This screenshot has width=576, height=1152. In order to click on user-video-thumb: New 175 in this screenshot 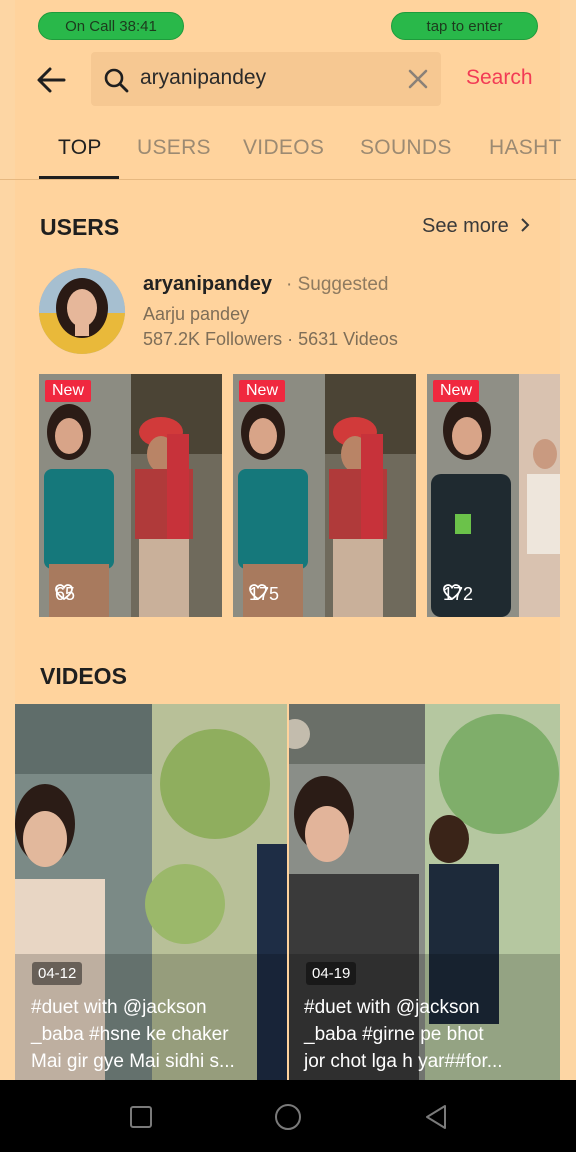, I will do `click(324, 495)`.